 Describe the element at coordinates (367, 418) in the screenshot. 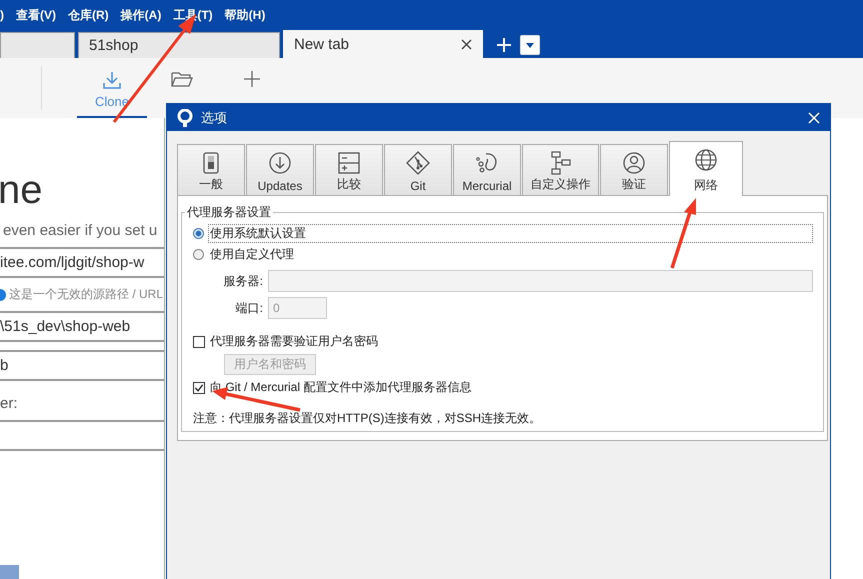

I see `note-text: 注意：代理服务器设置仅对HTTP(S)连接有效，对SSH连接无效。` at that location.